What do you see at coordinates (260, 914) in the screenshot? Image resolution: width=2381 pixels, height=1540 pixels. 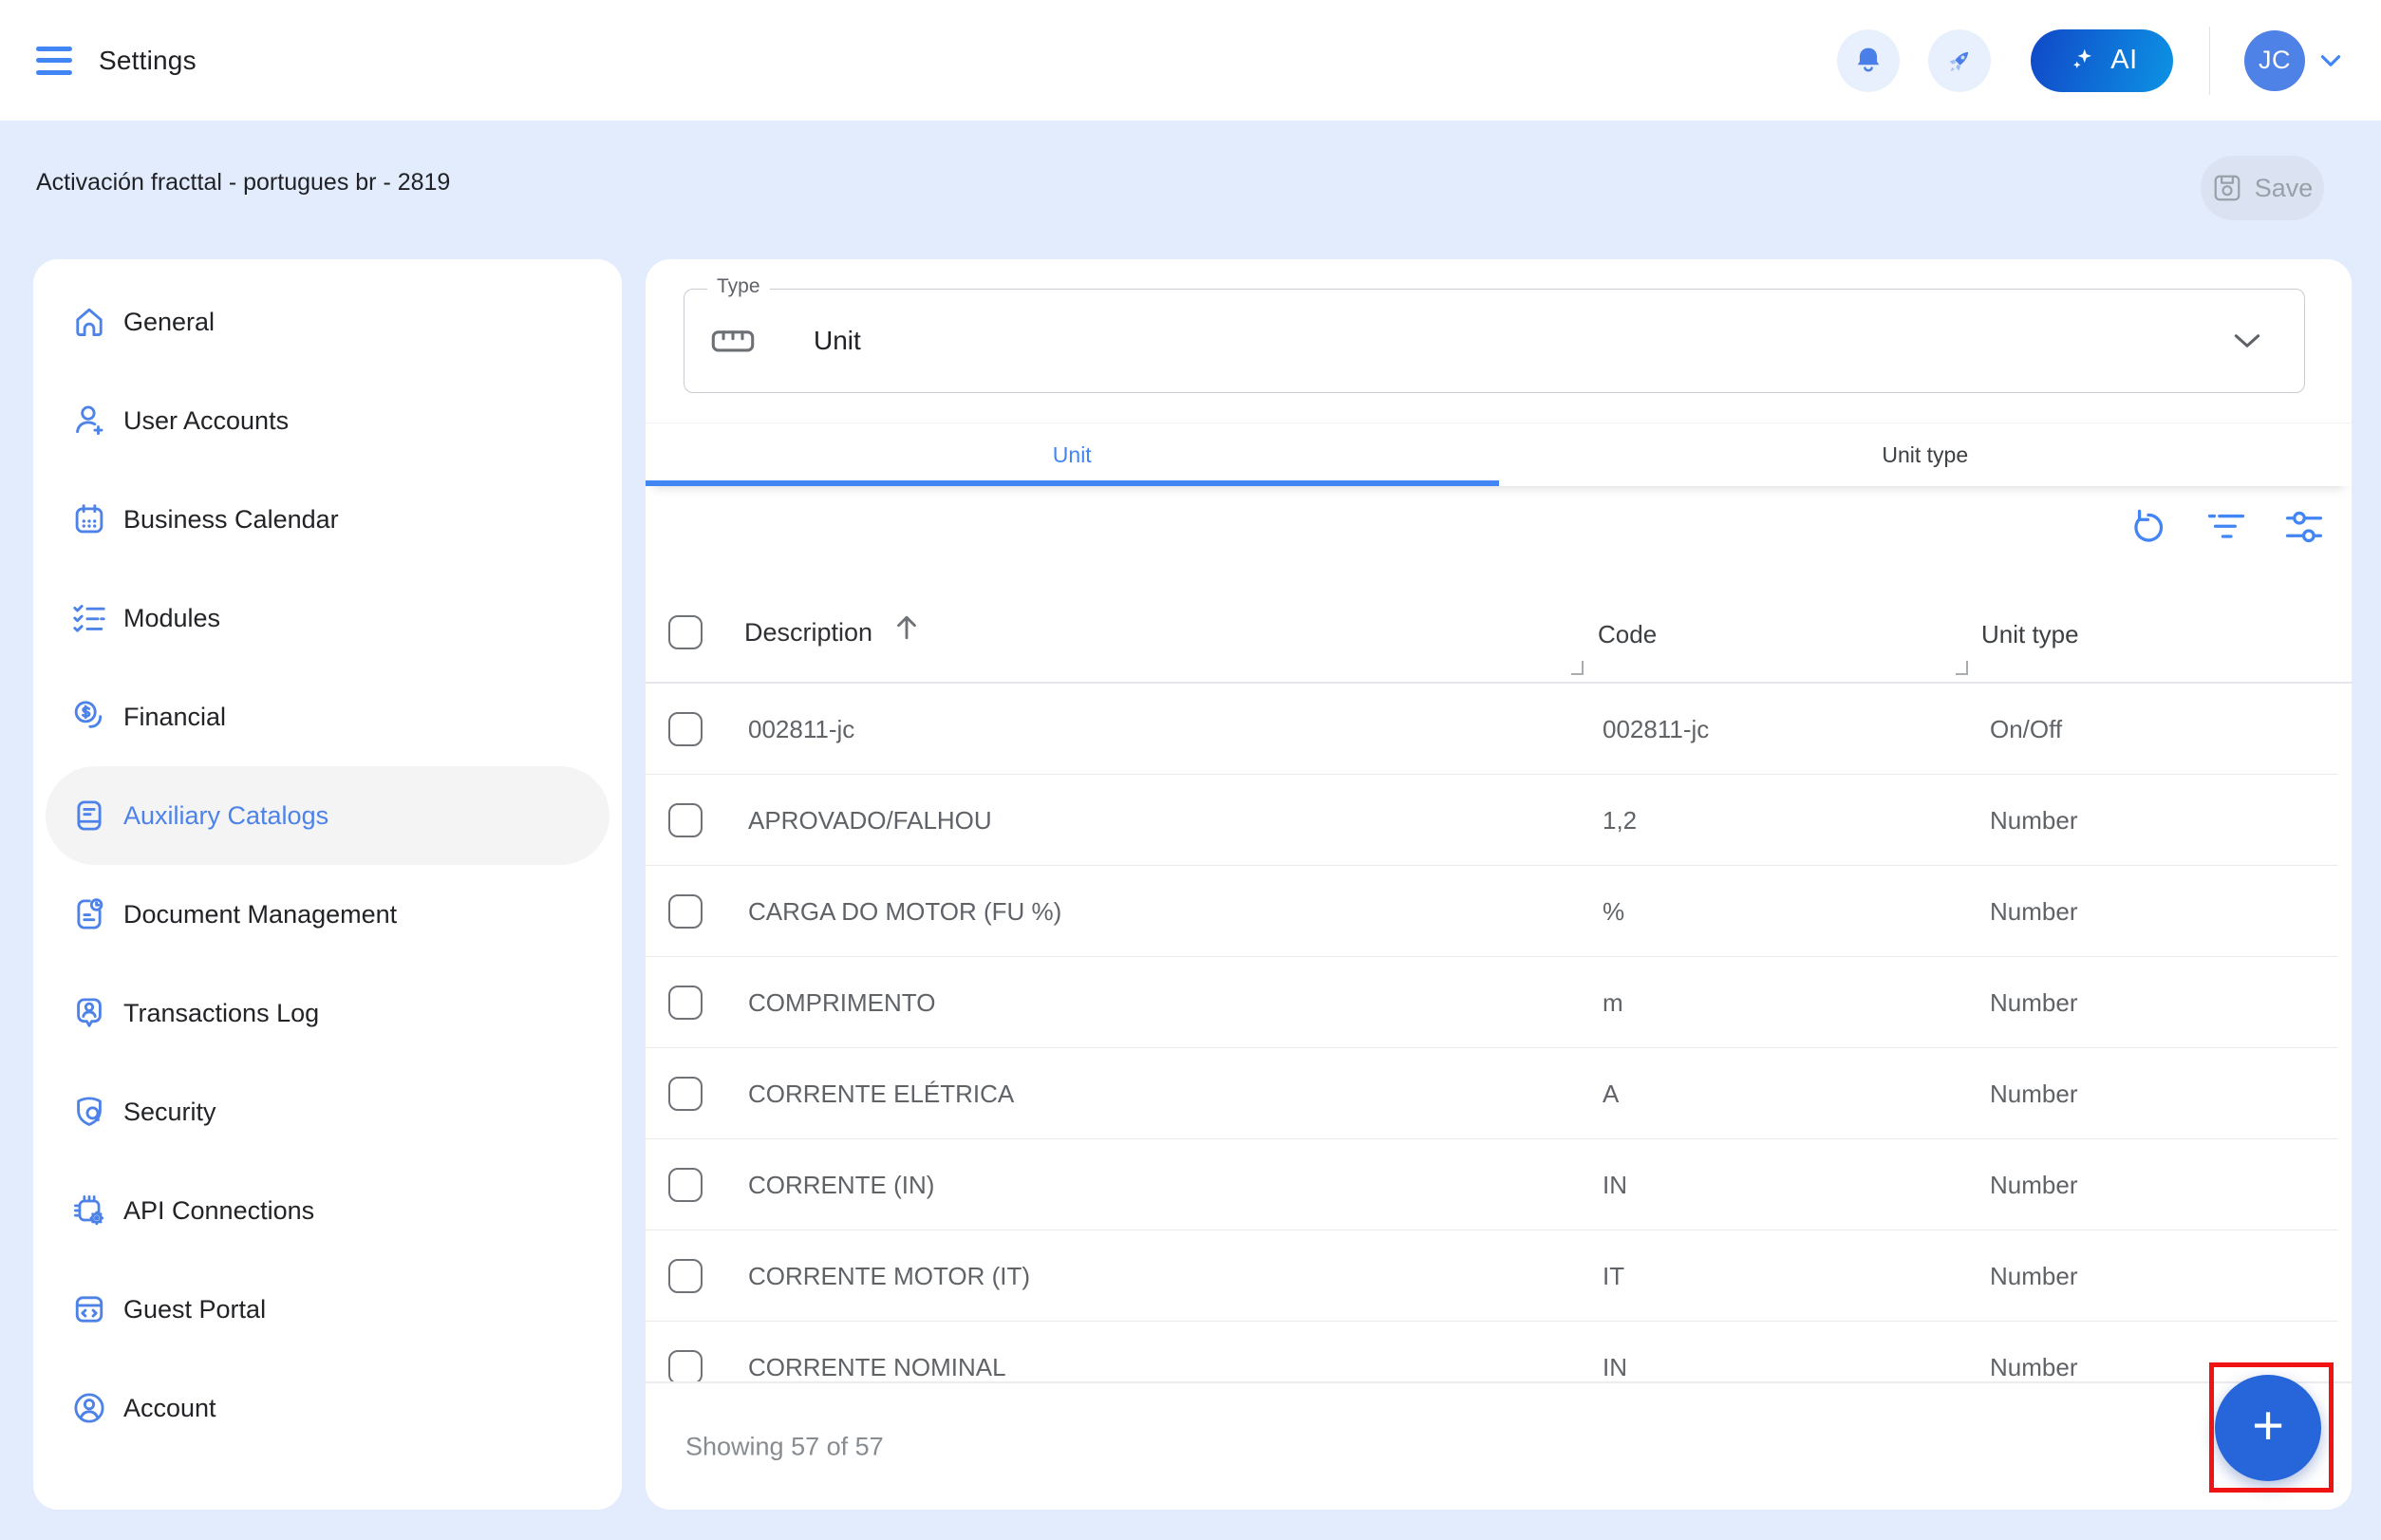 I see `sidebar-item-label: Document Management` at bounding box center [260, 914].